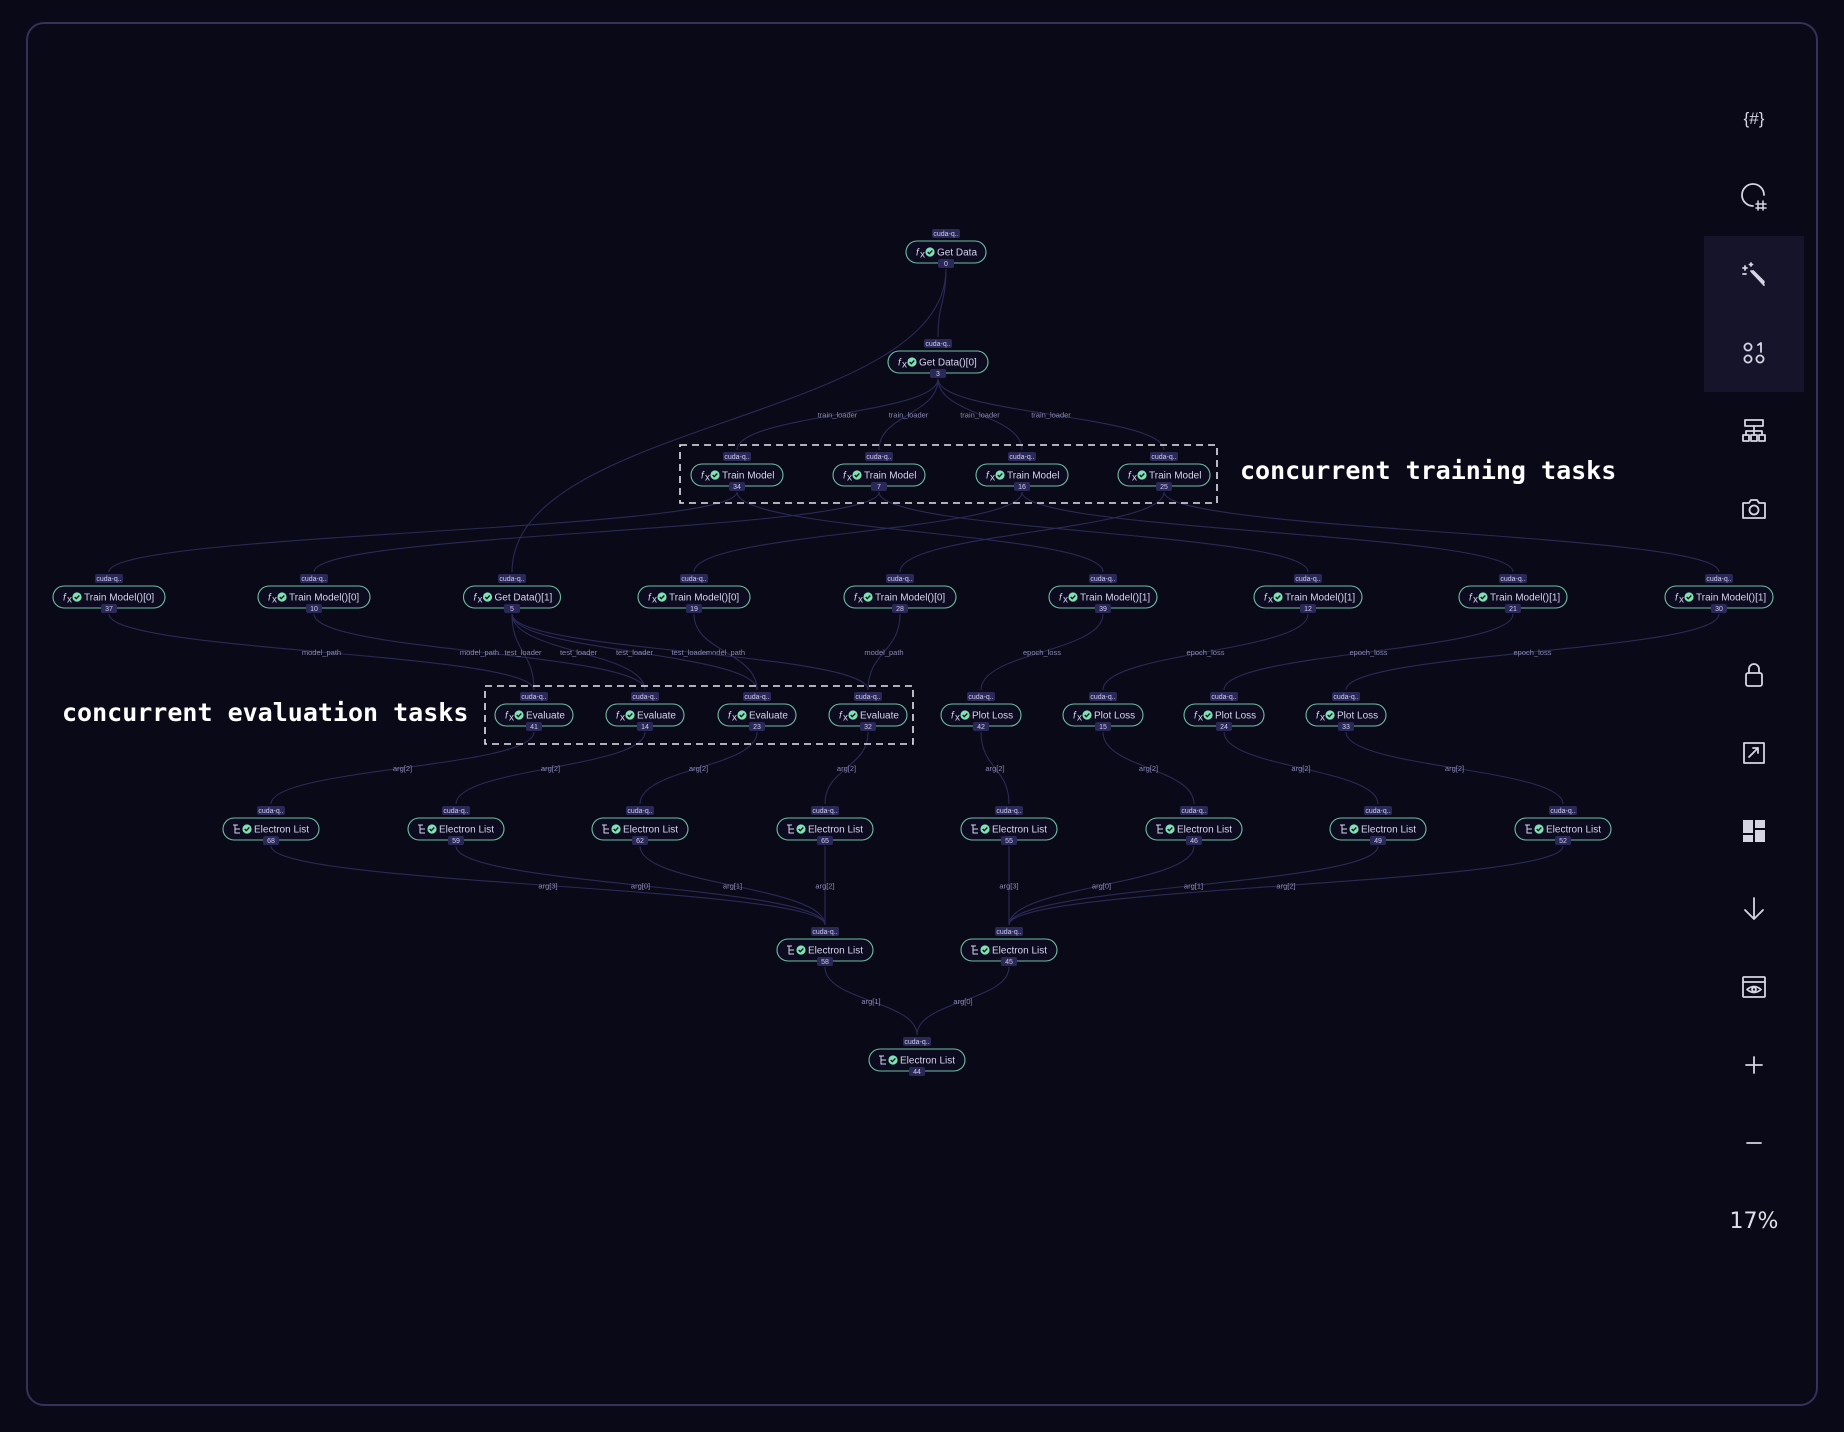  I want to click on search-hash-icon, so click(1754, 197).